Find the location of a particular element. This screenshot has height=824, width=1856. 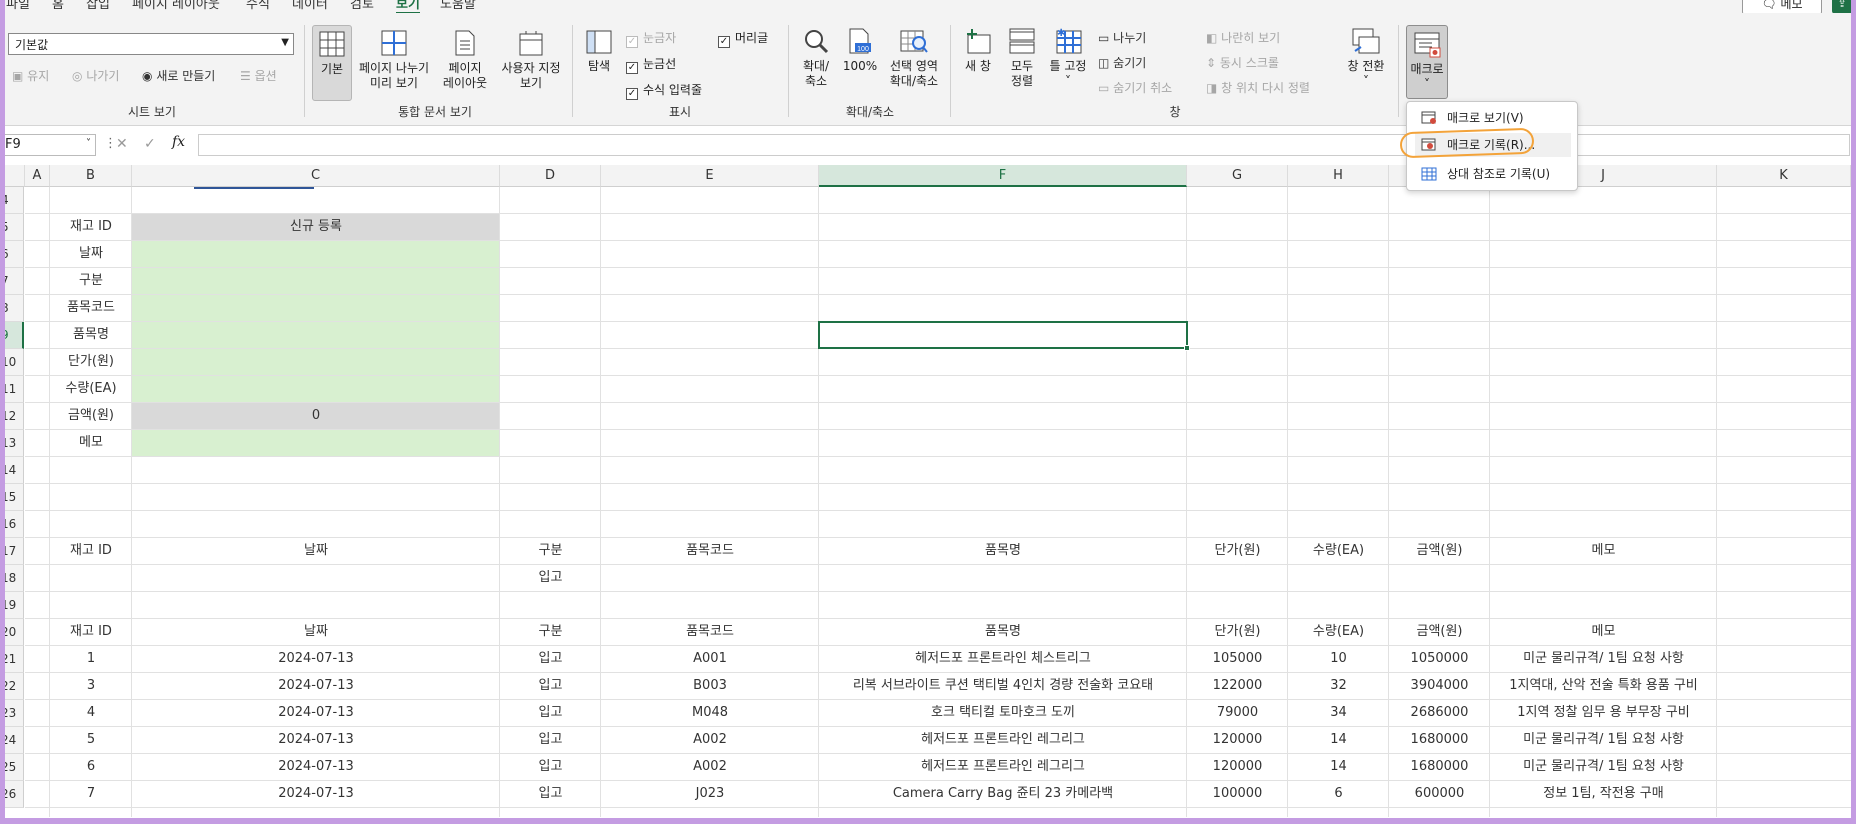

column-header-b: B is located at coordinates (91, 176).